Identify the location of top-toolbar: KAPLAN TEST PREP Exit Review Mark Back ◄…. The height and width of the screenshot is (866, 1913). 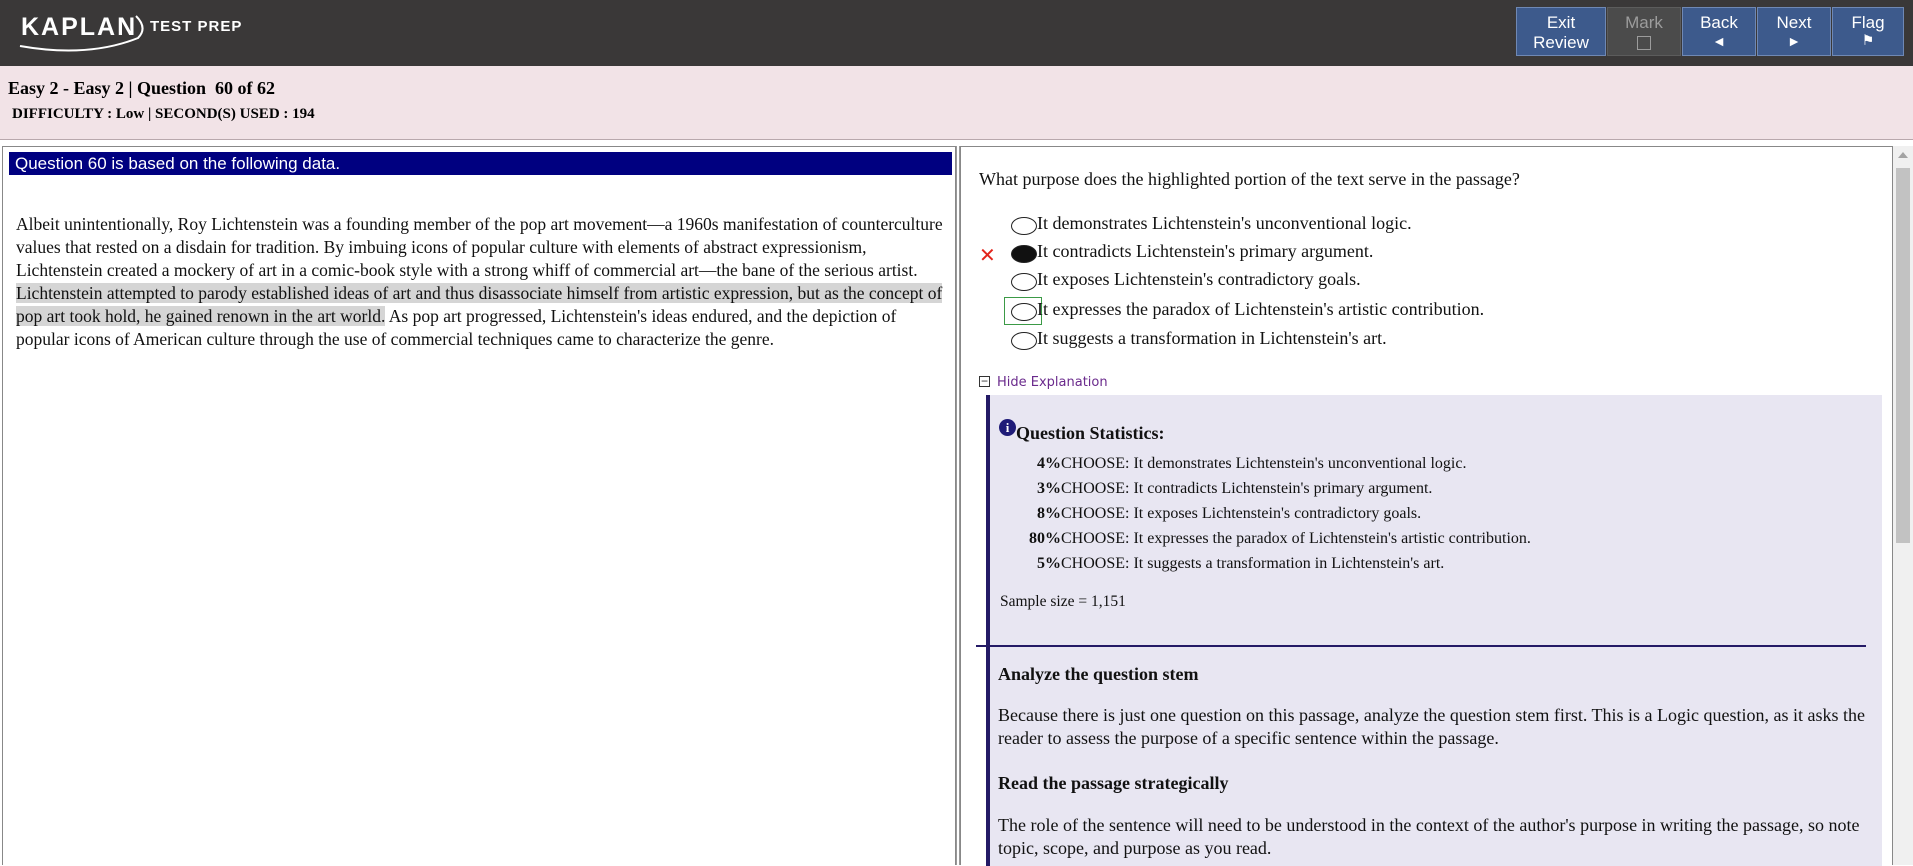
(956, 33).